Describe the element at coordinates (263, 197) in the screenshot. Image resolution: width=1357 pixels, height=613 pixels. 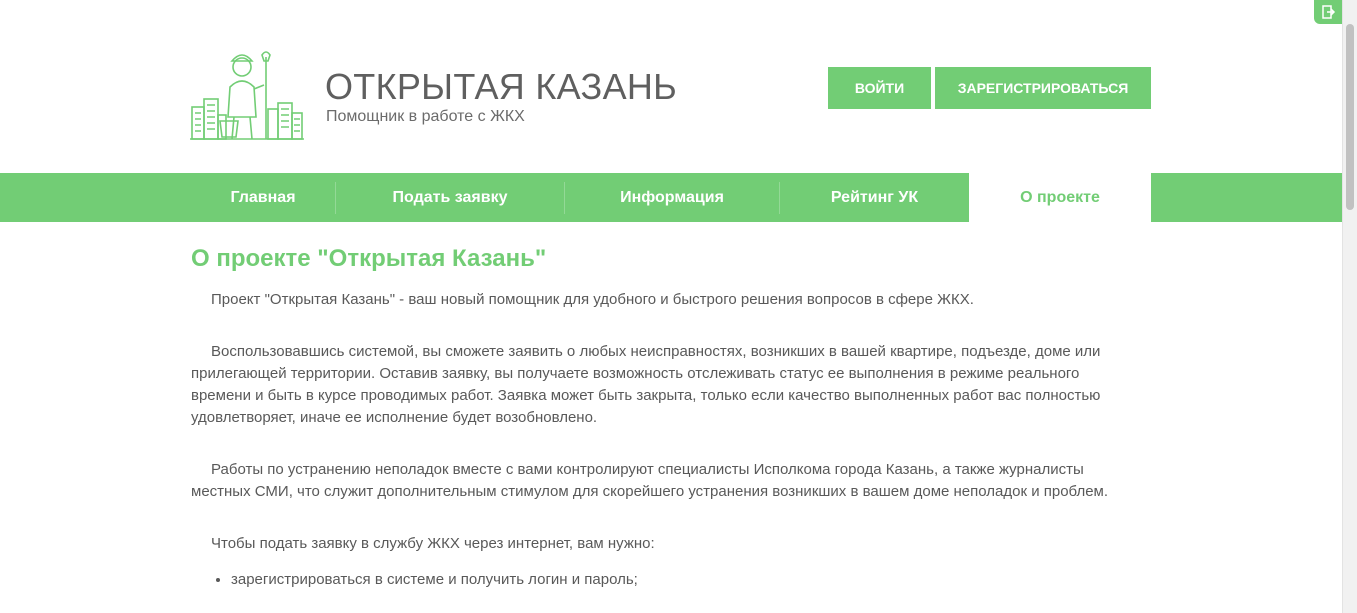
I see `nav-item-home: Главная` at that location.